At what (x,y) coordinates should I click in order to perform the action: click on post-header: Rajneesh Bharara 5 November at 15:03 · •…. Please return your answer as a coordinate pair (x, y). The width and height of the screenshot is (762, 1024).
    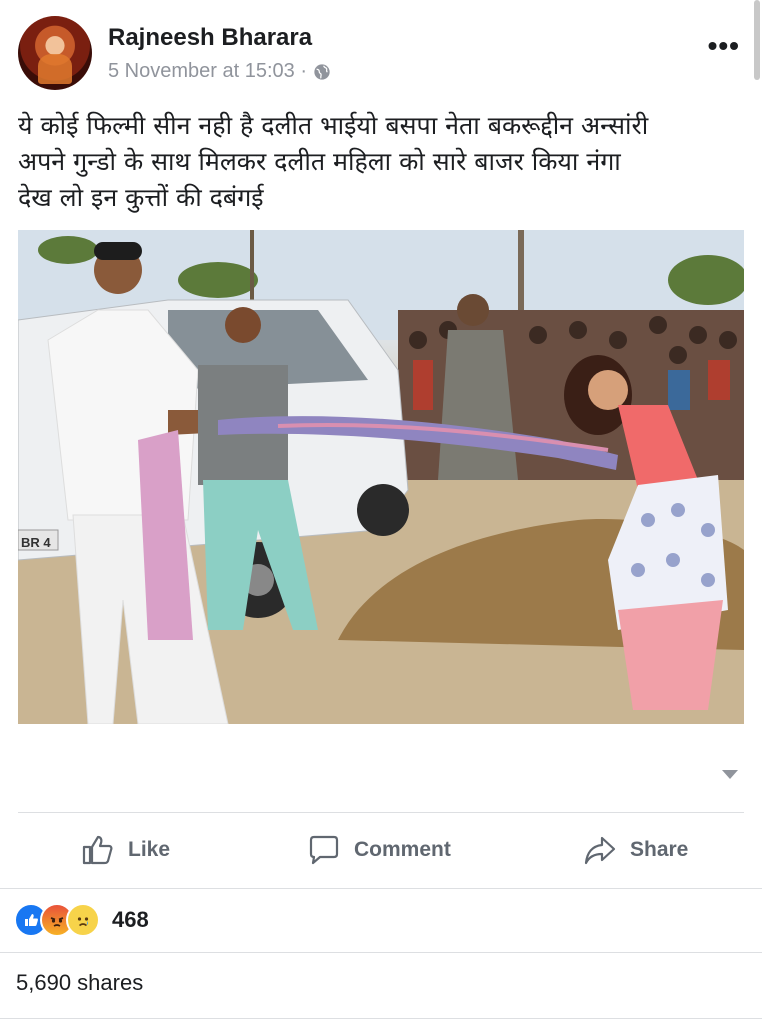
    Looking at the image, I should click on (381, 50).